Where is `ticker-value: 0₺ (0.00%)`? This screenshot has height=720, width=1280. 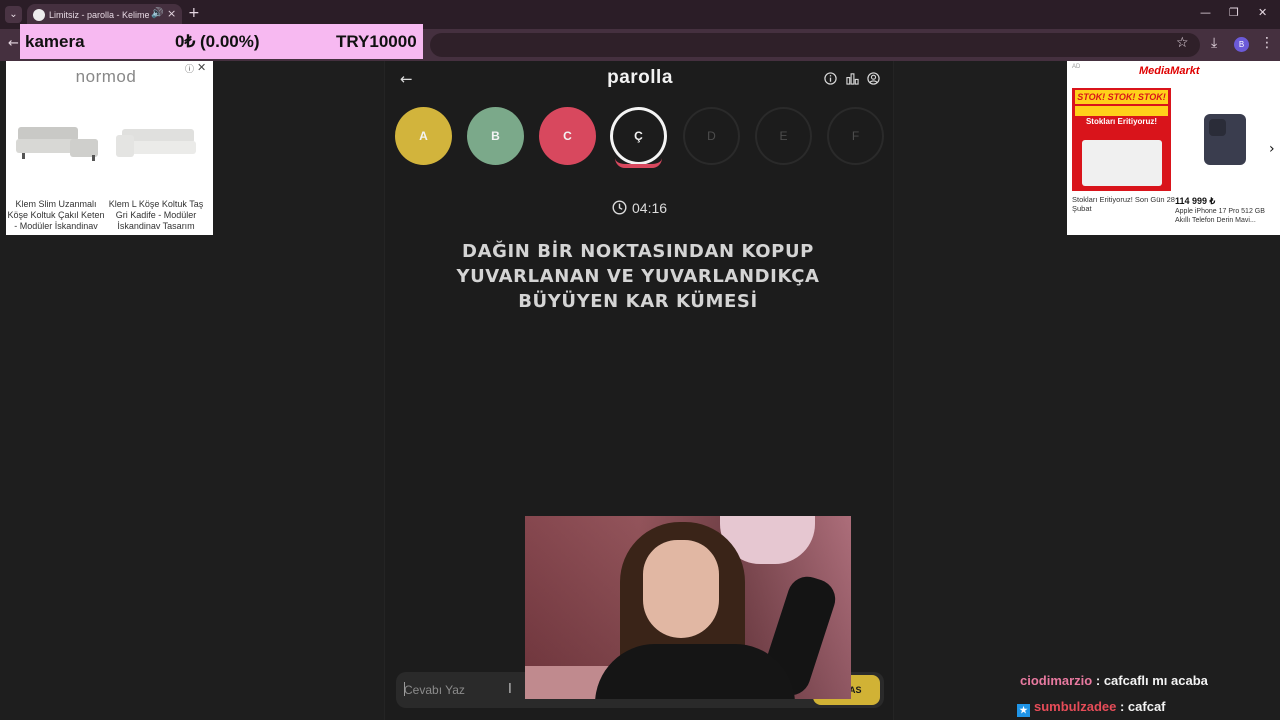 ticker-value: 0₺ (0.00%) is located at coordinates (217, 41).